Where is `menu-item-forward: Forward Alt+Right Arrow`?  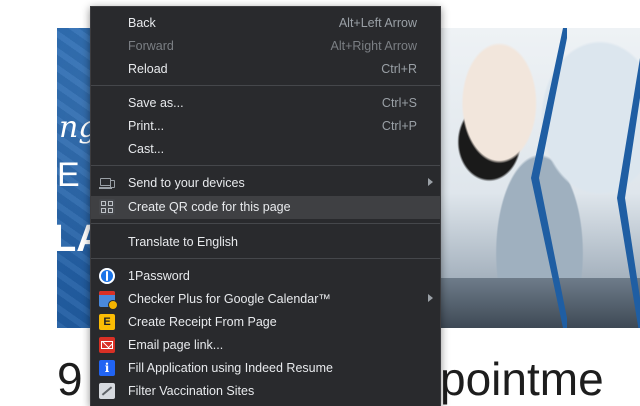
menu-item-forward: Forward Alt+Right Arrow is located at coordinates (265, 46).